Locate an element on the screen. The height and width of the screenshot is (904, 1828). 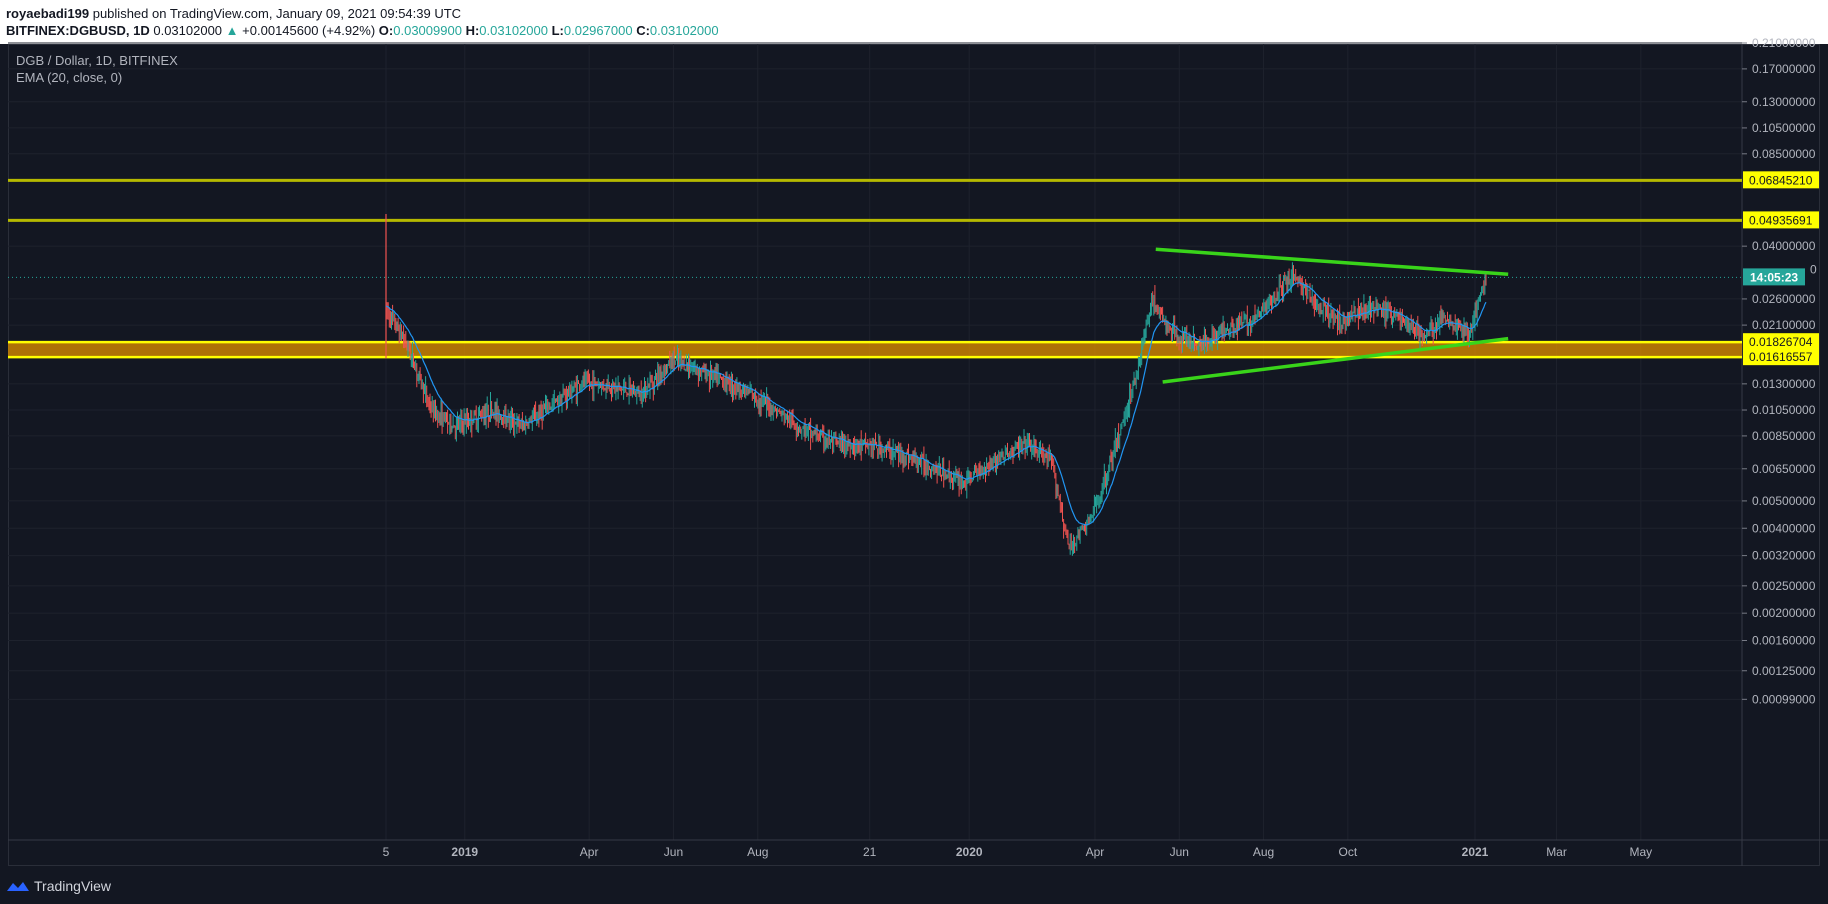
price-axis-label: 0.00099000 is located at coordinates (1784, 699).